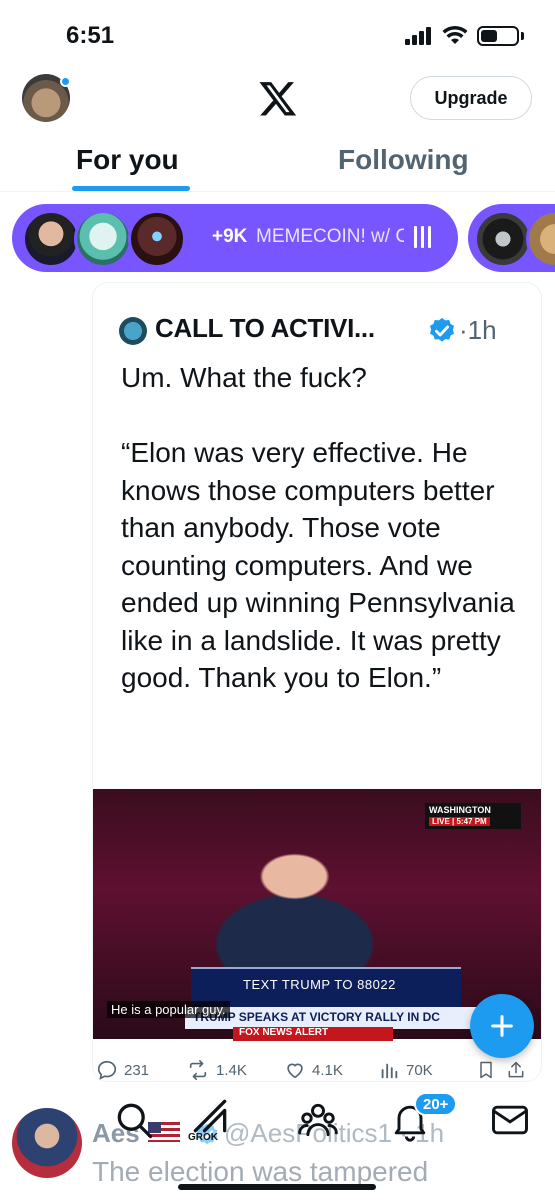 The height and width of the screenshot is (1200, 555). What do you see at coordinates (137, 1070) in the screenshot?
I see `reply-count: 231` at bounding box center [137, 1070].